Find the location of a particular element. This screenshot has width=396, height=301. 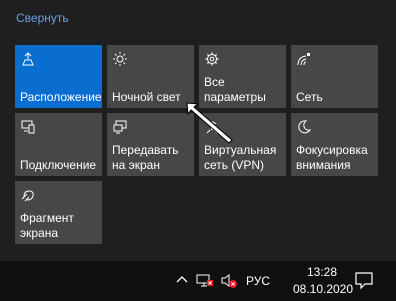

mouse-pointer-icon is located at coordinates (209, 123).